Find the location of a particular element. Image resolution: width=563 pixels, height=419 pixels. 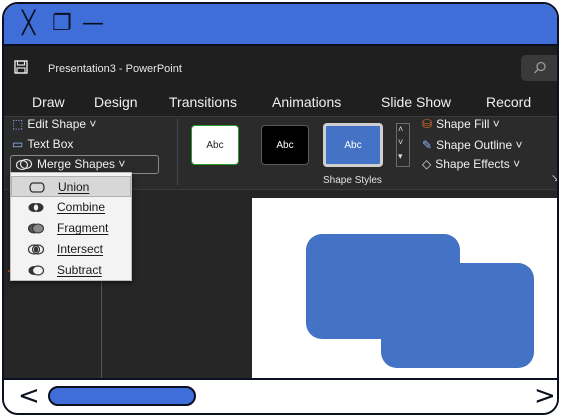

search-icon is located at coordinates (540, 67).